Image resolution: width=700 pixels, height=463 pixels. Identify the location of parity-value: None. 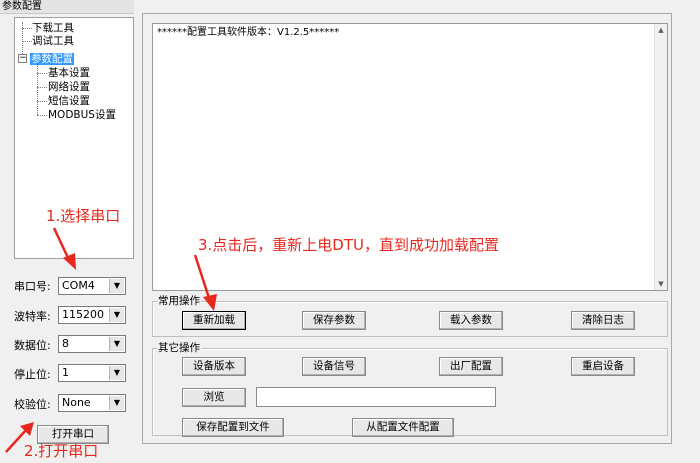
(76, 402).